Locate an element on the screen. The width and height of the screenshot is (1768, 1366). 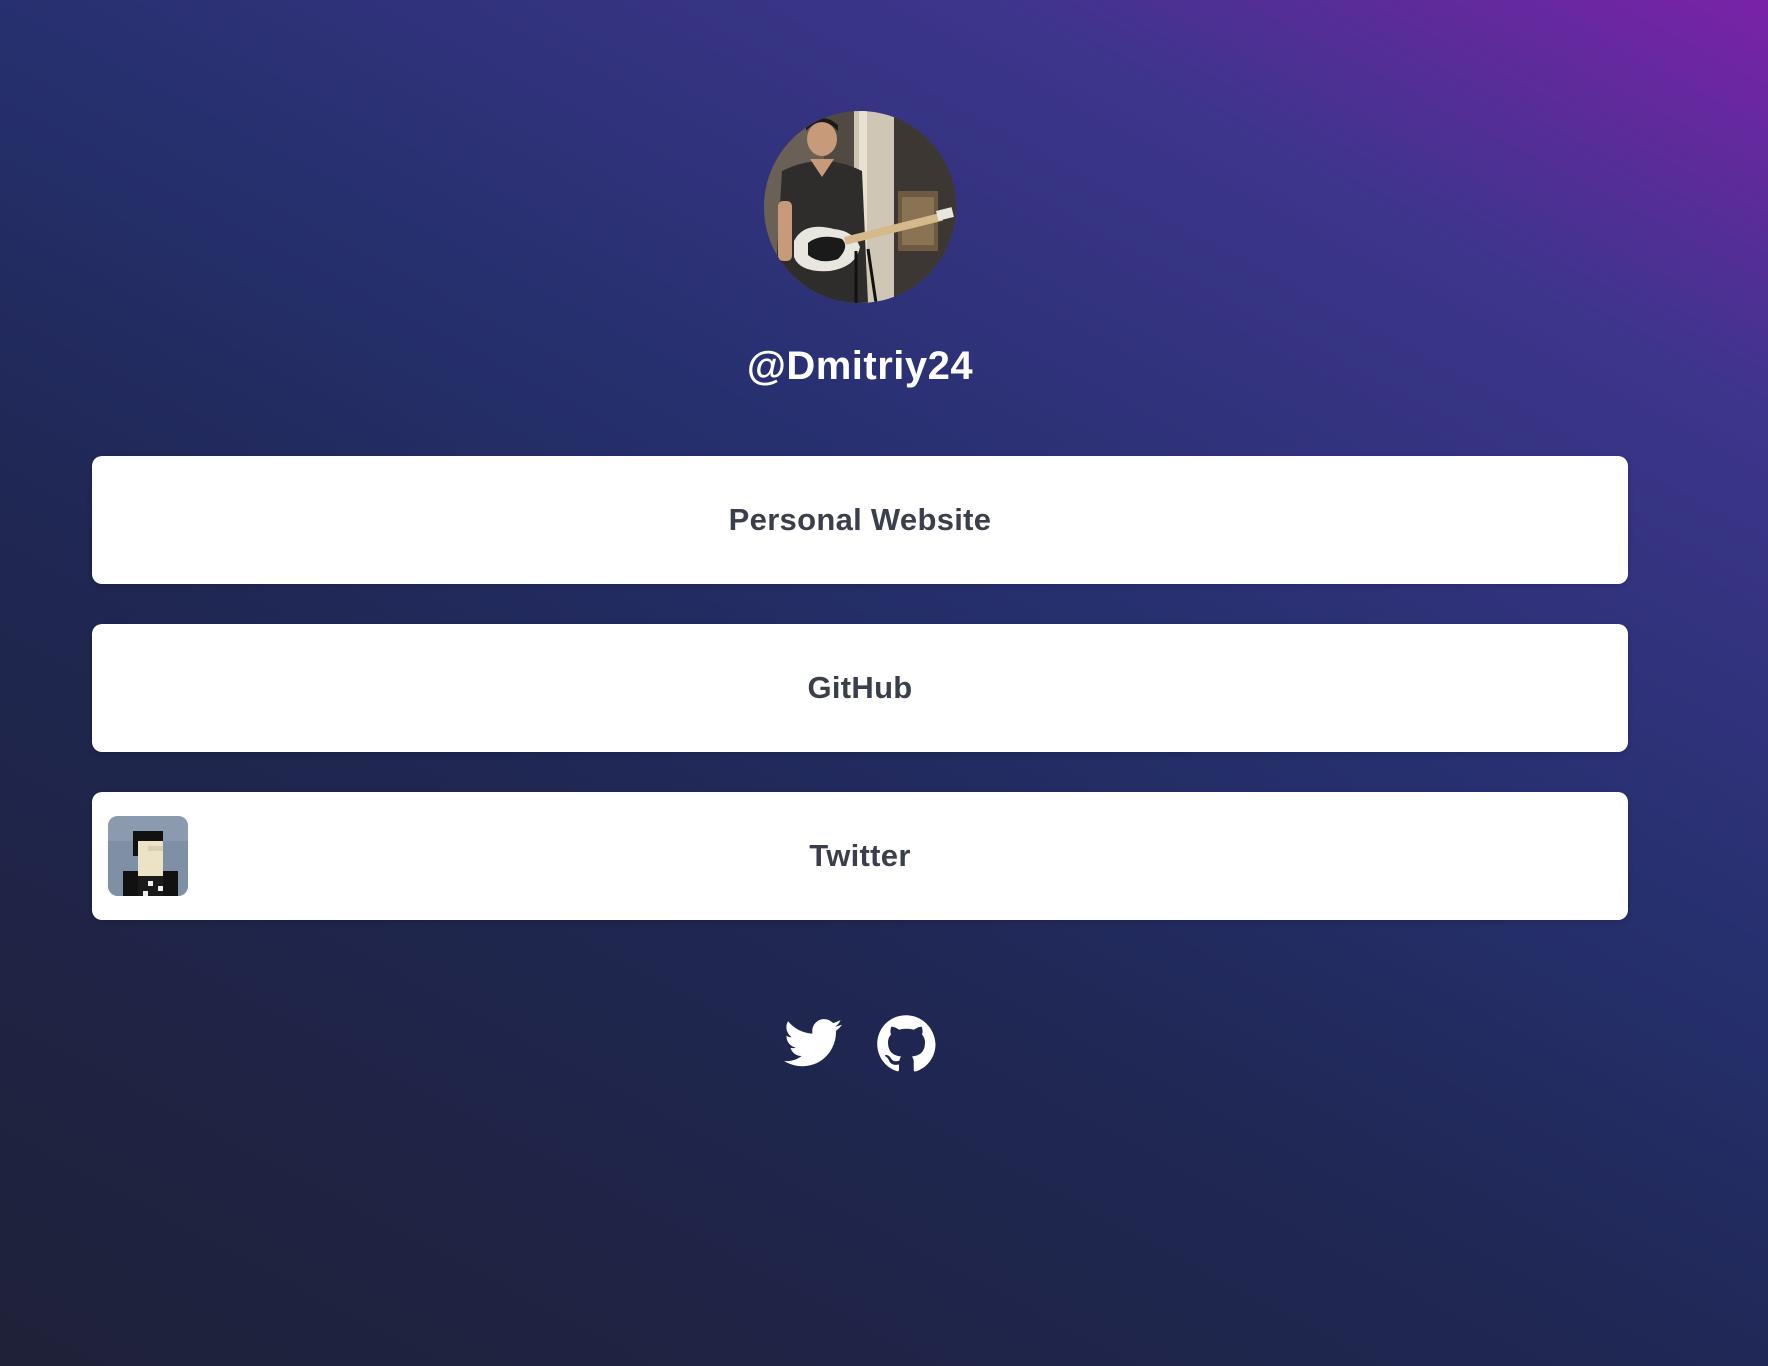
link-label: Twitter is located at coordinates (860, 855).